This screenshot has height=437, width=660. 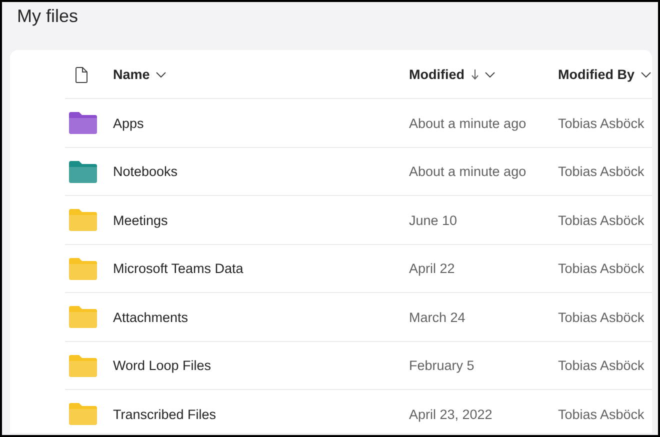 I want to click on column-header: Modified, so click(x=483, y=74).